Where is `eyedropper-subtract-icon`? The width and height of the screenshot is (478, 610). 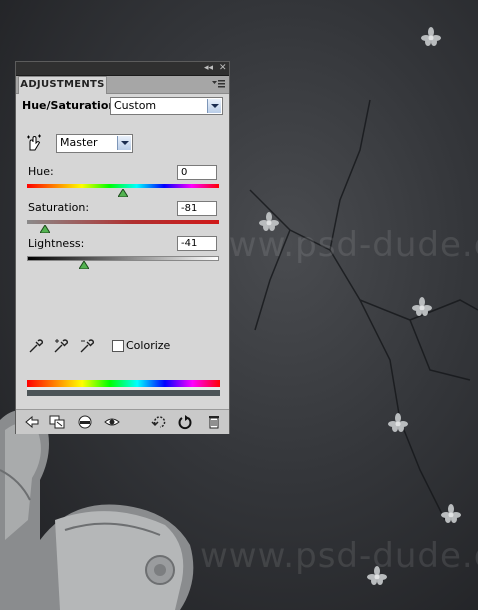 eyedropper-subtract-icon is located at coordinates (87, 346).